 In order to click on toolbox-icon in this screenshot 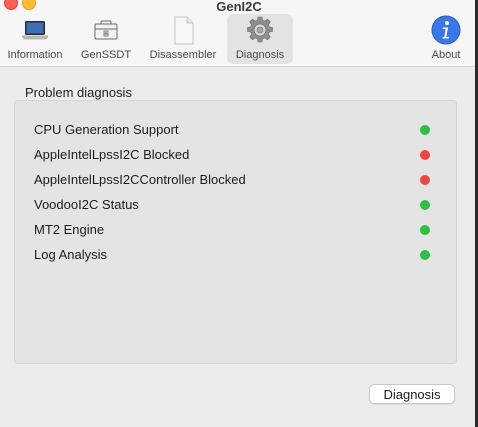, I will do `click(106, 30)`.